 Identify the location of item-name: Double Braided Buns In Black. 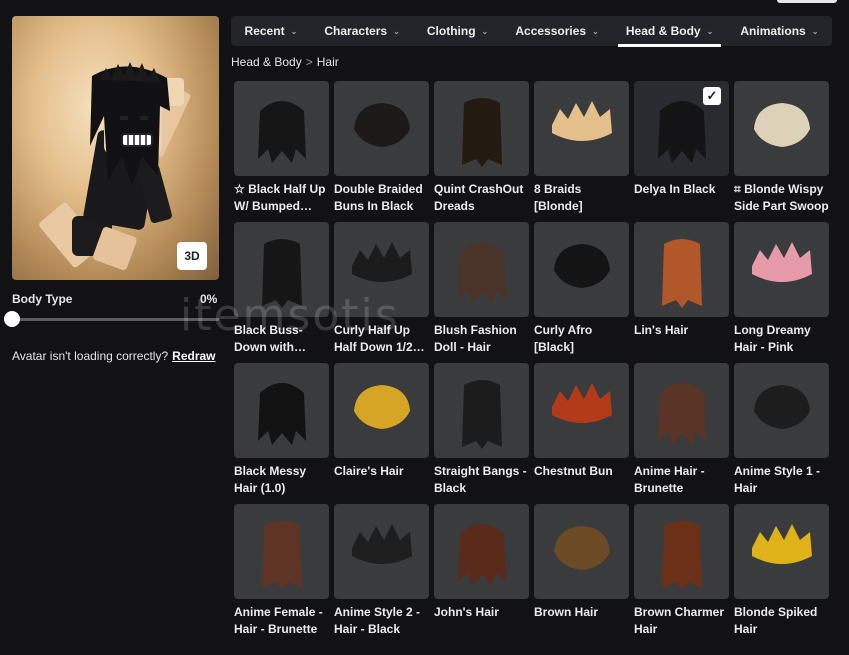
(378, 197).